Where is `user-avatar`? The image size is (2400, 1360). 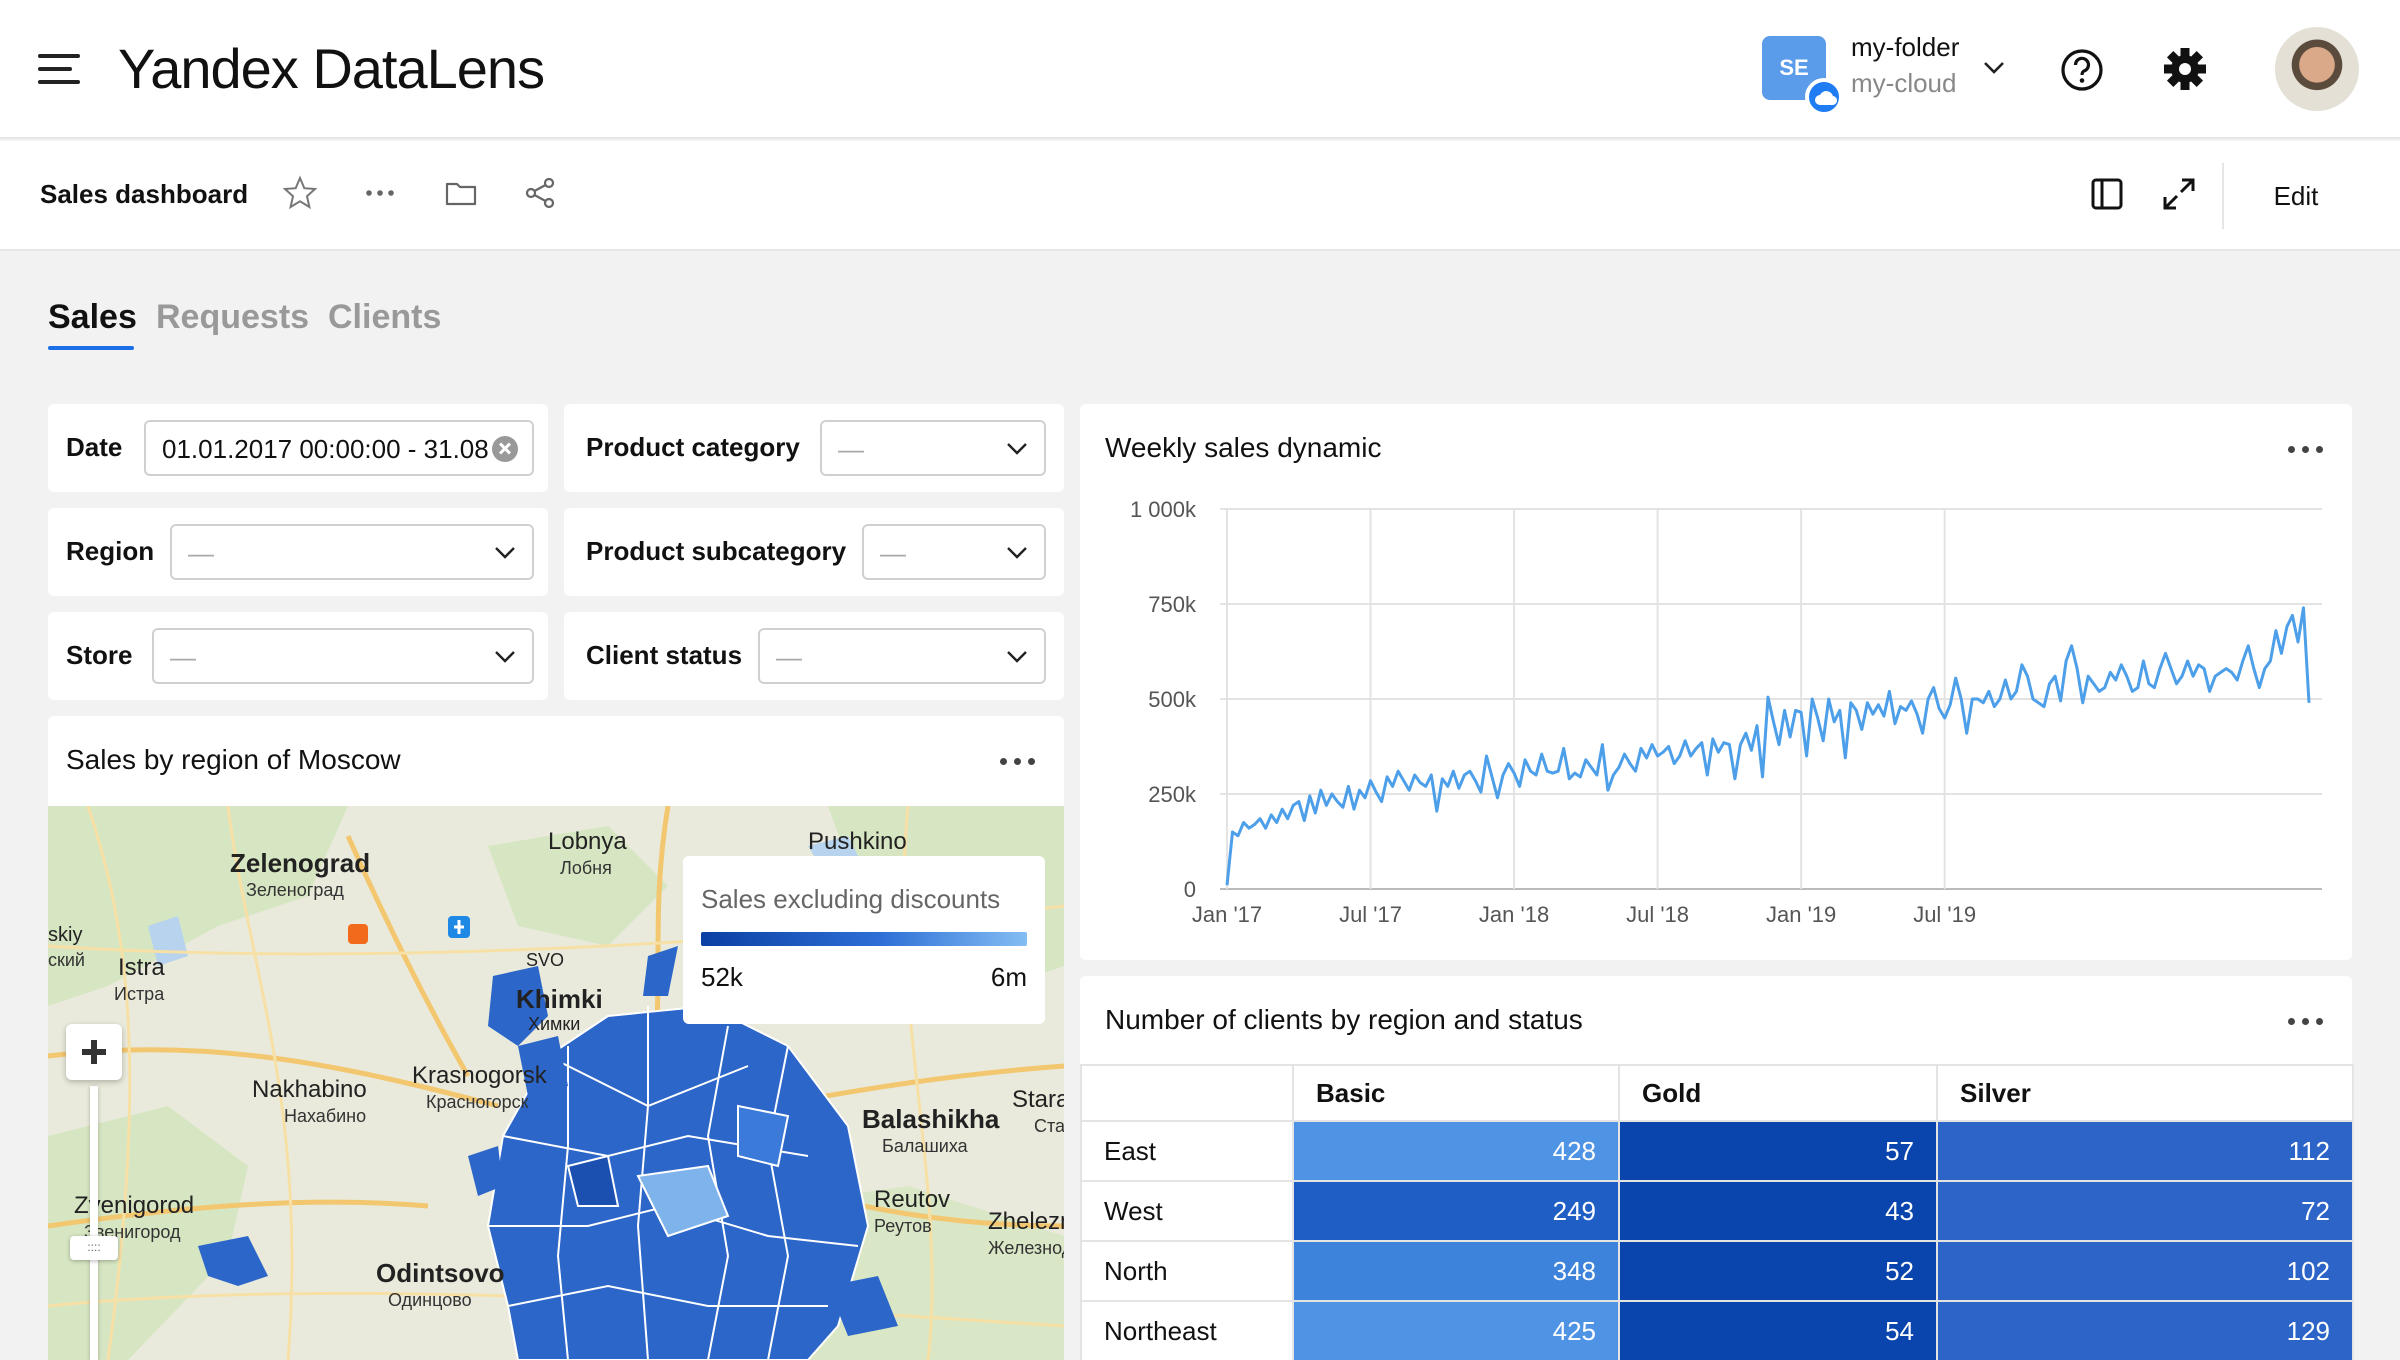 user-avatar is located at coordinates (2317, 69).